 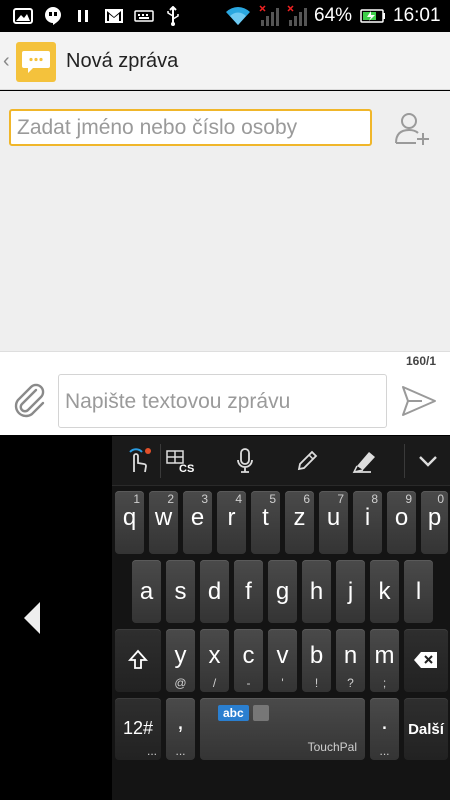 I want to click on gallery-notification-icon, so click(x=23, y=16).